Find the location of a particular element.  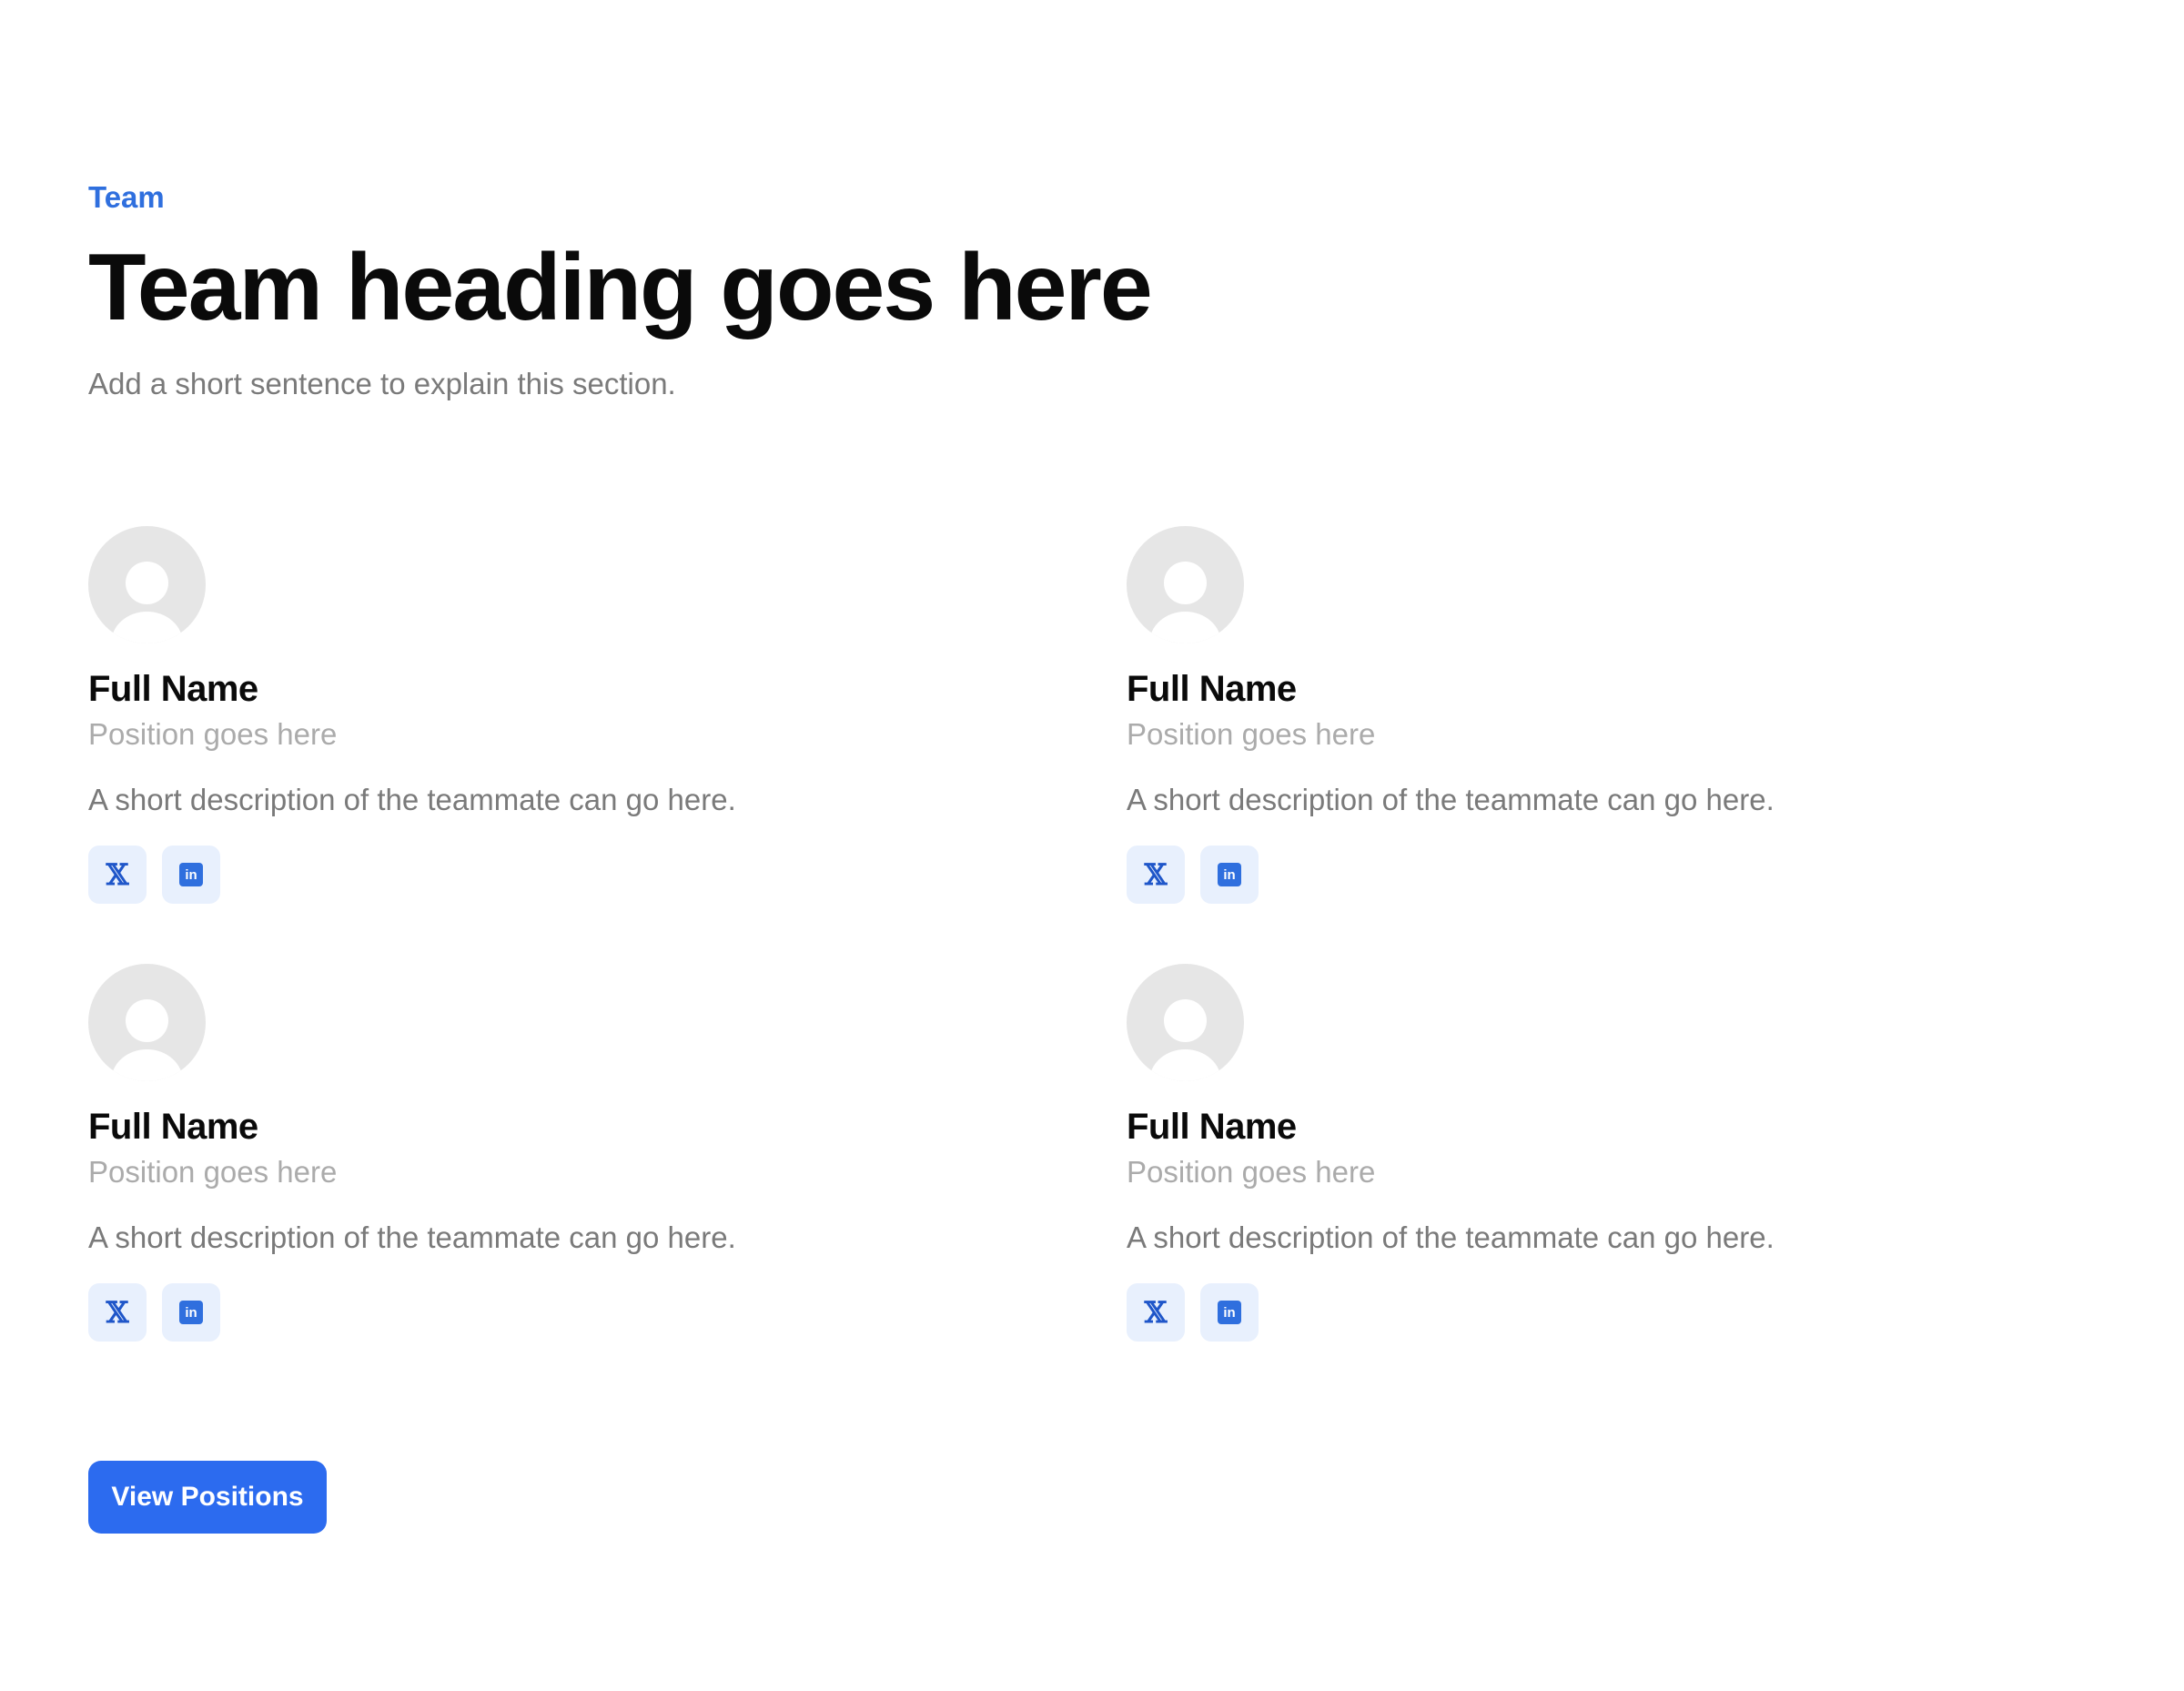

page-title: Team heading goes here is located at coordinates (621, 287).